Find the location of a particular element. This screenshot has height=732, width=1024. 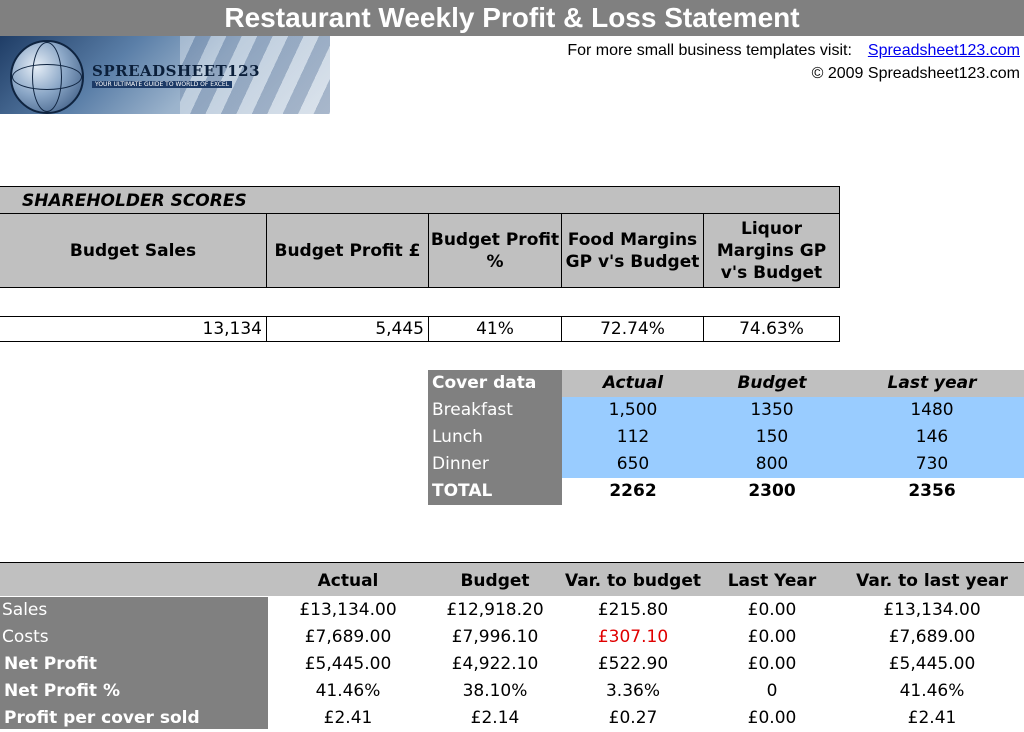

pl-col-var-budget: Var. to budget is located at coordinates (633, 579).